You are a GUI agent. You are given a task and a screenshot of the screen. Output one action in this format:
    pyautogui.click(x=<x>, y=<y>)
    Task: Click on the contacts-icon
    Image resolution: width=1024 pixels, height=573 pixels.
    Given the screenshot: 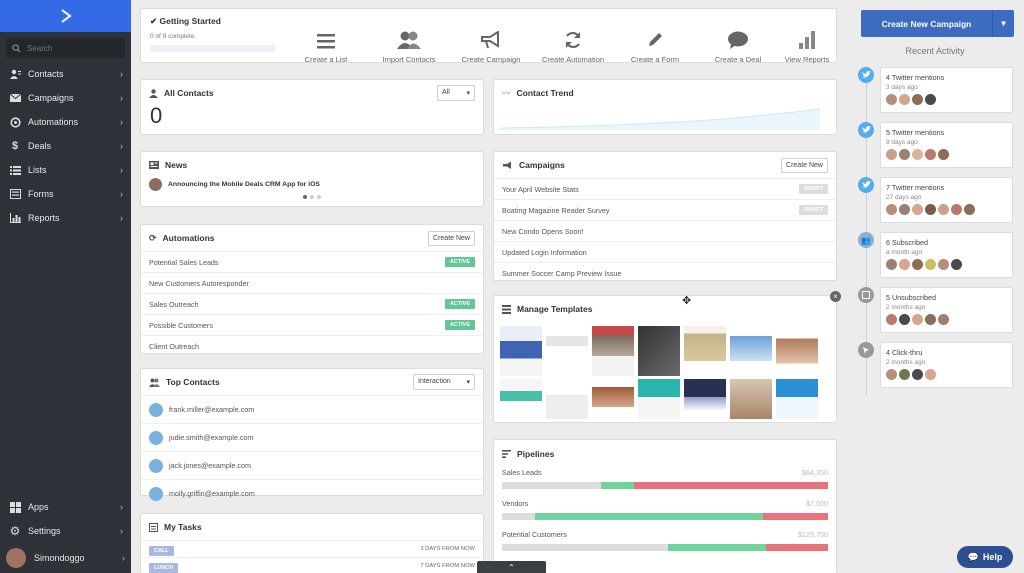 What is the action you would take?
    pyautogui.click(x=15, y=74)
    